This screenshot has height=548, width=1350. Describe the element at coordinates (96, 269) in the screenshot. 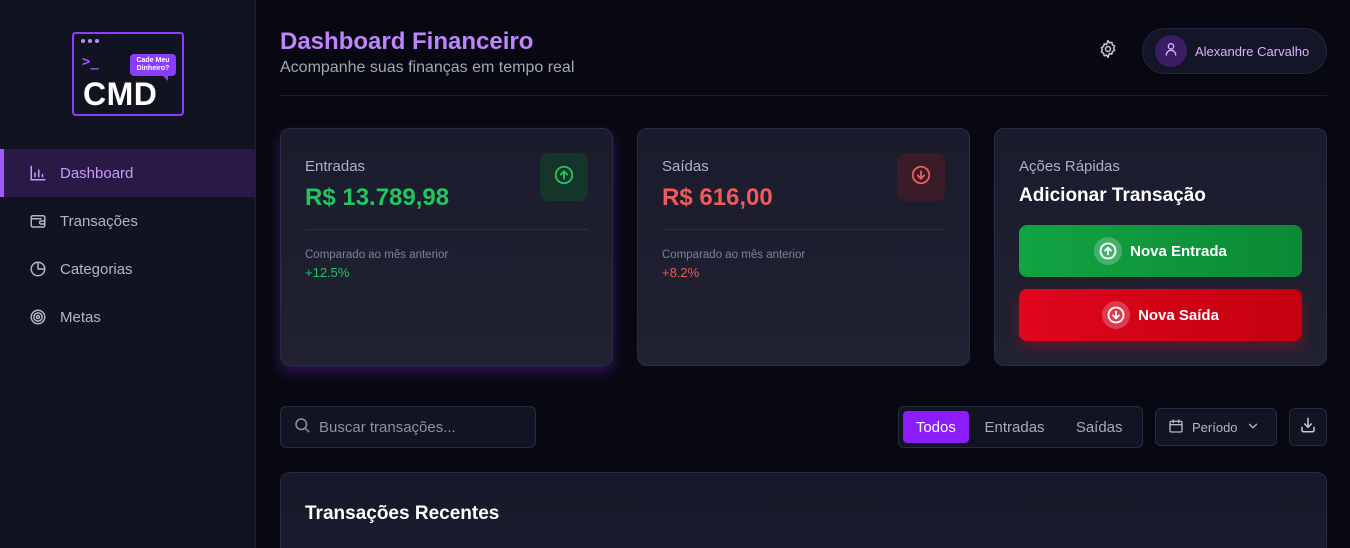

I see `sidebar-item-label: Categorias` at that location.